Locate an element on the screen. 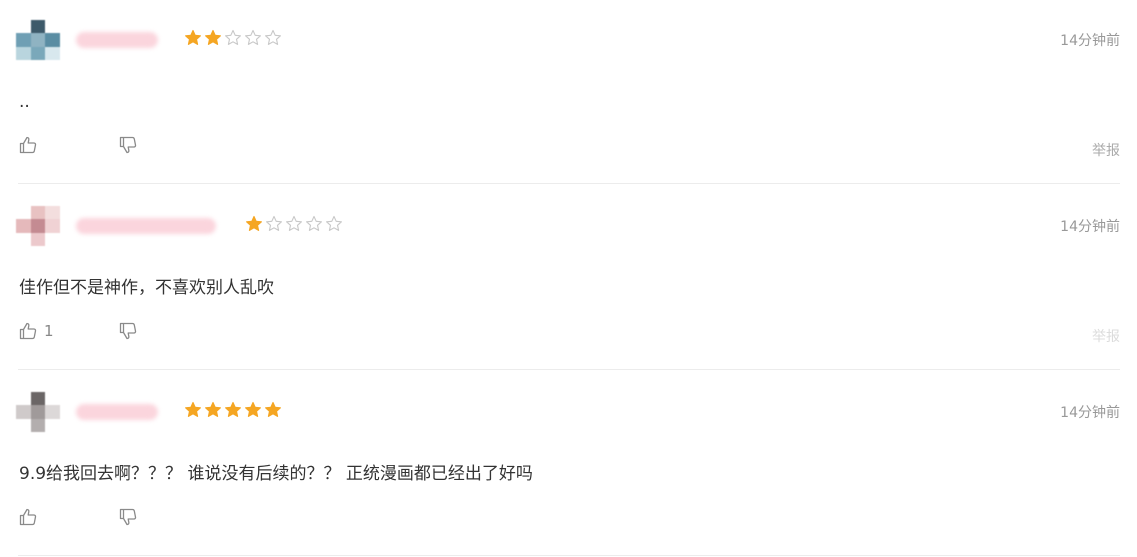 The width and height of the screenshot is (1137, 557). like-count: 1 is located at coordinates (49, 331).